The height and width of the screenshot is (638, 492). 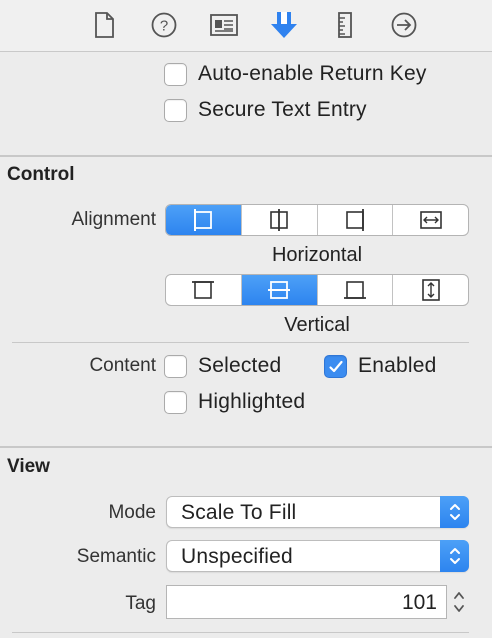 I want to click on semantic-popup: Unspecified, so click(x=317, y=556).